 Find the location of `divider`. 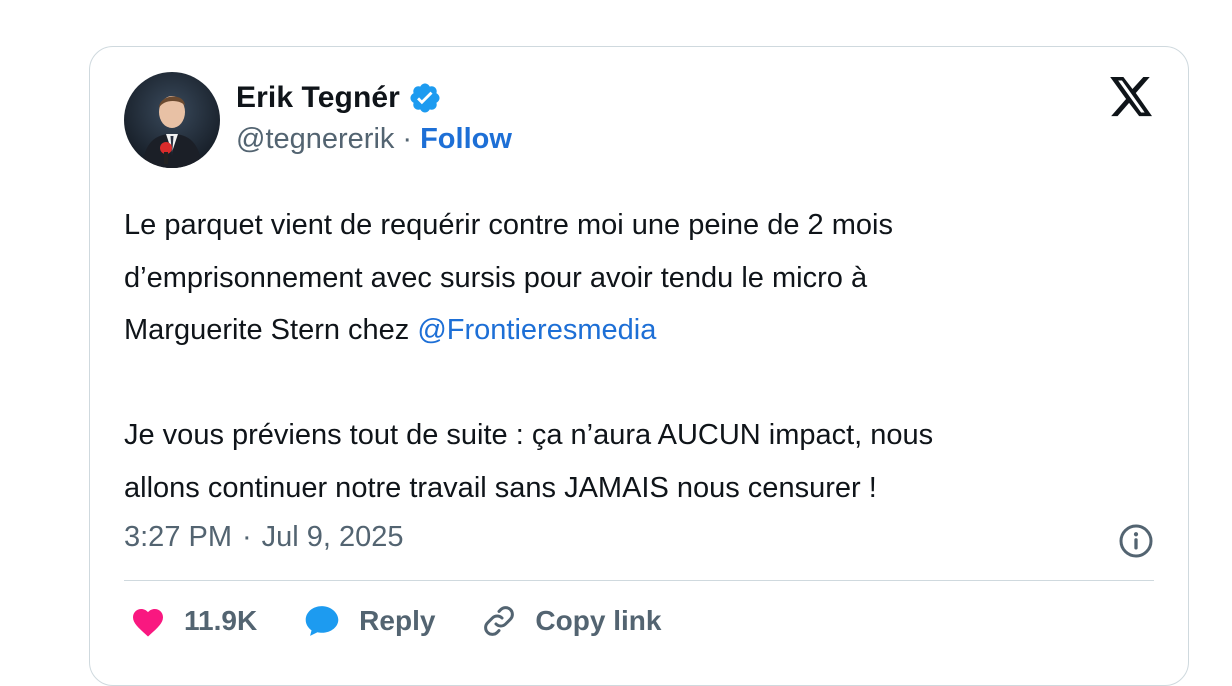

divider is located at coordinates (639, 580).